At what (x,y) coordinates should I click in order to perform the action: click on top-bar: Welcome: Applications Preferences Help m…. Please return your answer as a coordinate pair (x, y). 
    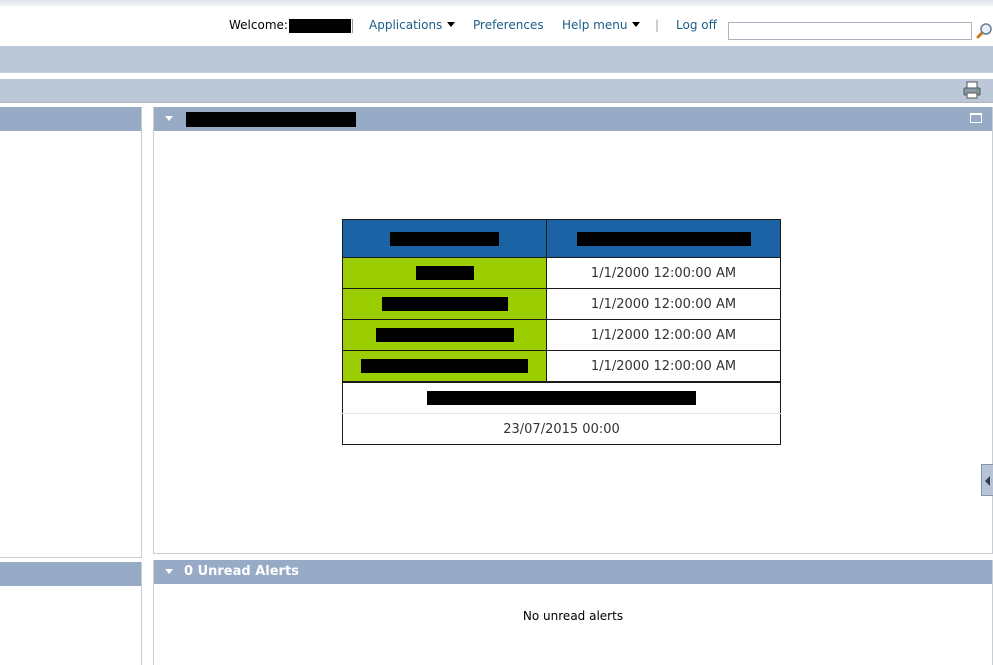
    Looking at the image, I should click on (496, 25).